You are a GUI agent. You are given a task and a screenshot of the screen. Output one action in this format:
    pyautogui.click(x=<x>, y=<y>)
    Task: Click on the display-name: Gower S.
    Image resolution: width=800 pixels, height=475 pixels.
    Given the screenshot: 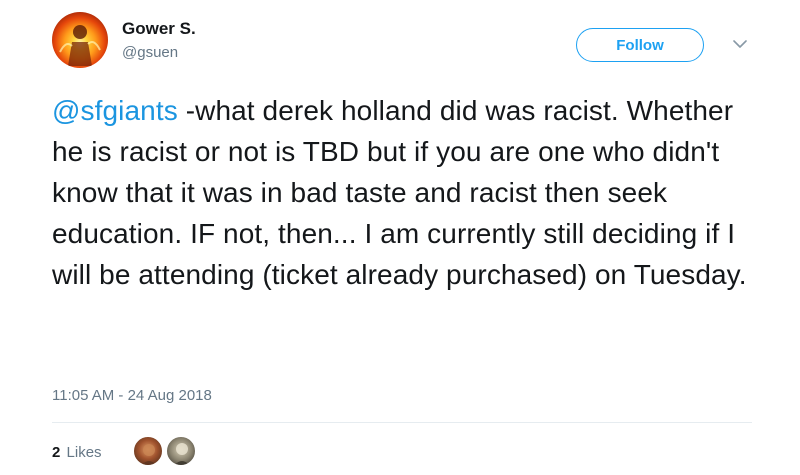 What is the action you would take?
    pyautogui.click(x=159, y=29)
    